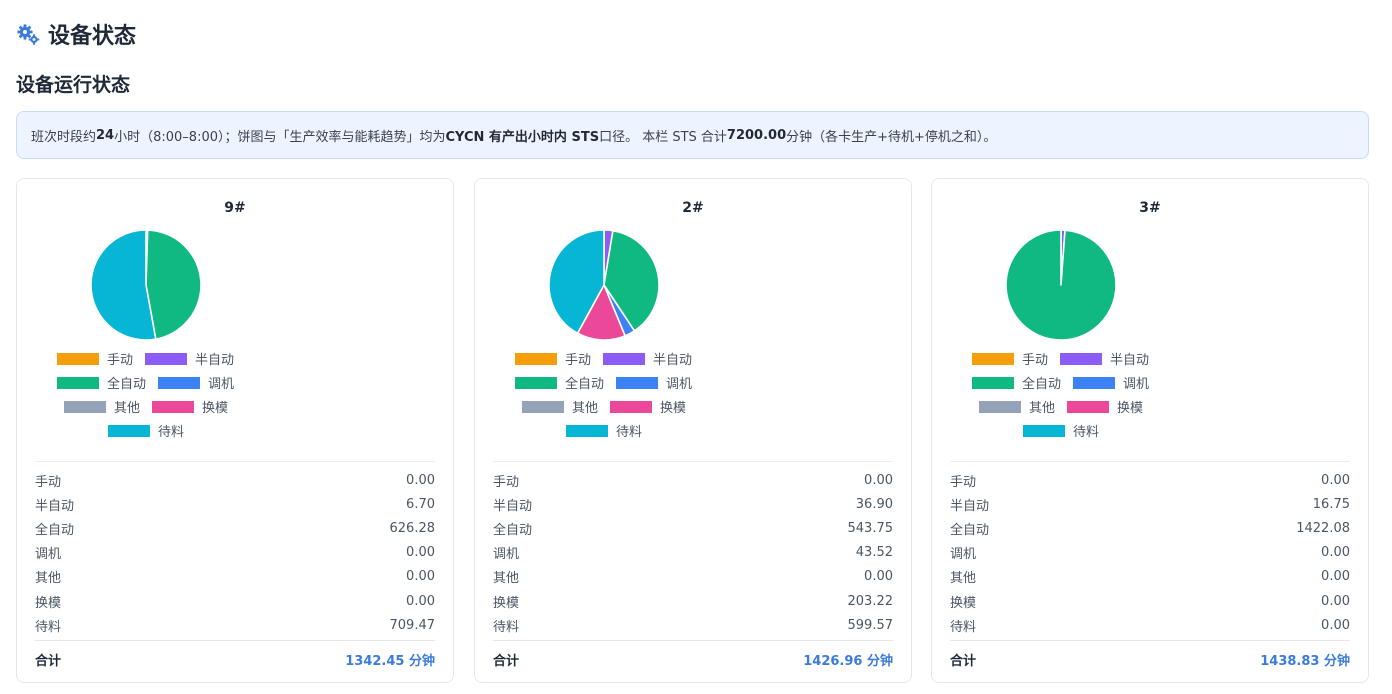  I want to click on total-row: 合计 1426.96 分钟, so click(693, 659).